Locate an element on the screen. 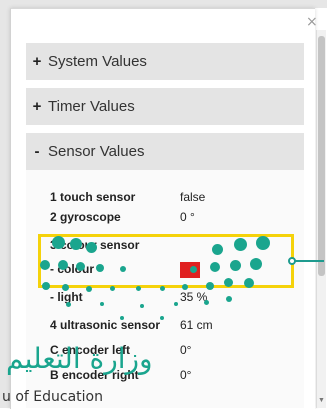 This screenshot has height=409, width=327. sensor-row: 2 gyroscope 0 ° is located at coordinates (175, 220).